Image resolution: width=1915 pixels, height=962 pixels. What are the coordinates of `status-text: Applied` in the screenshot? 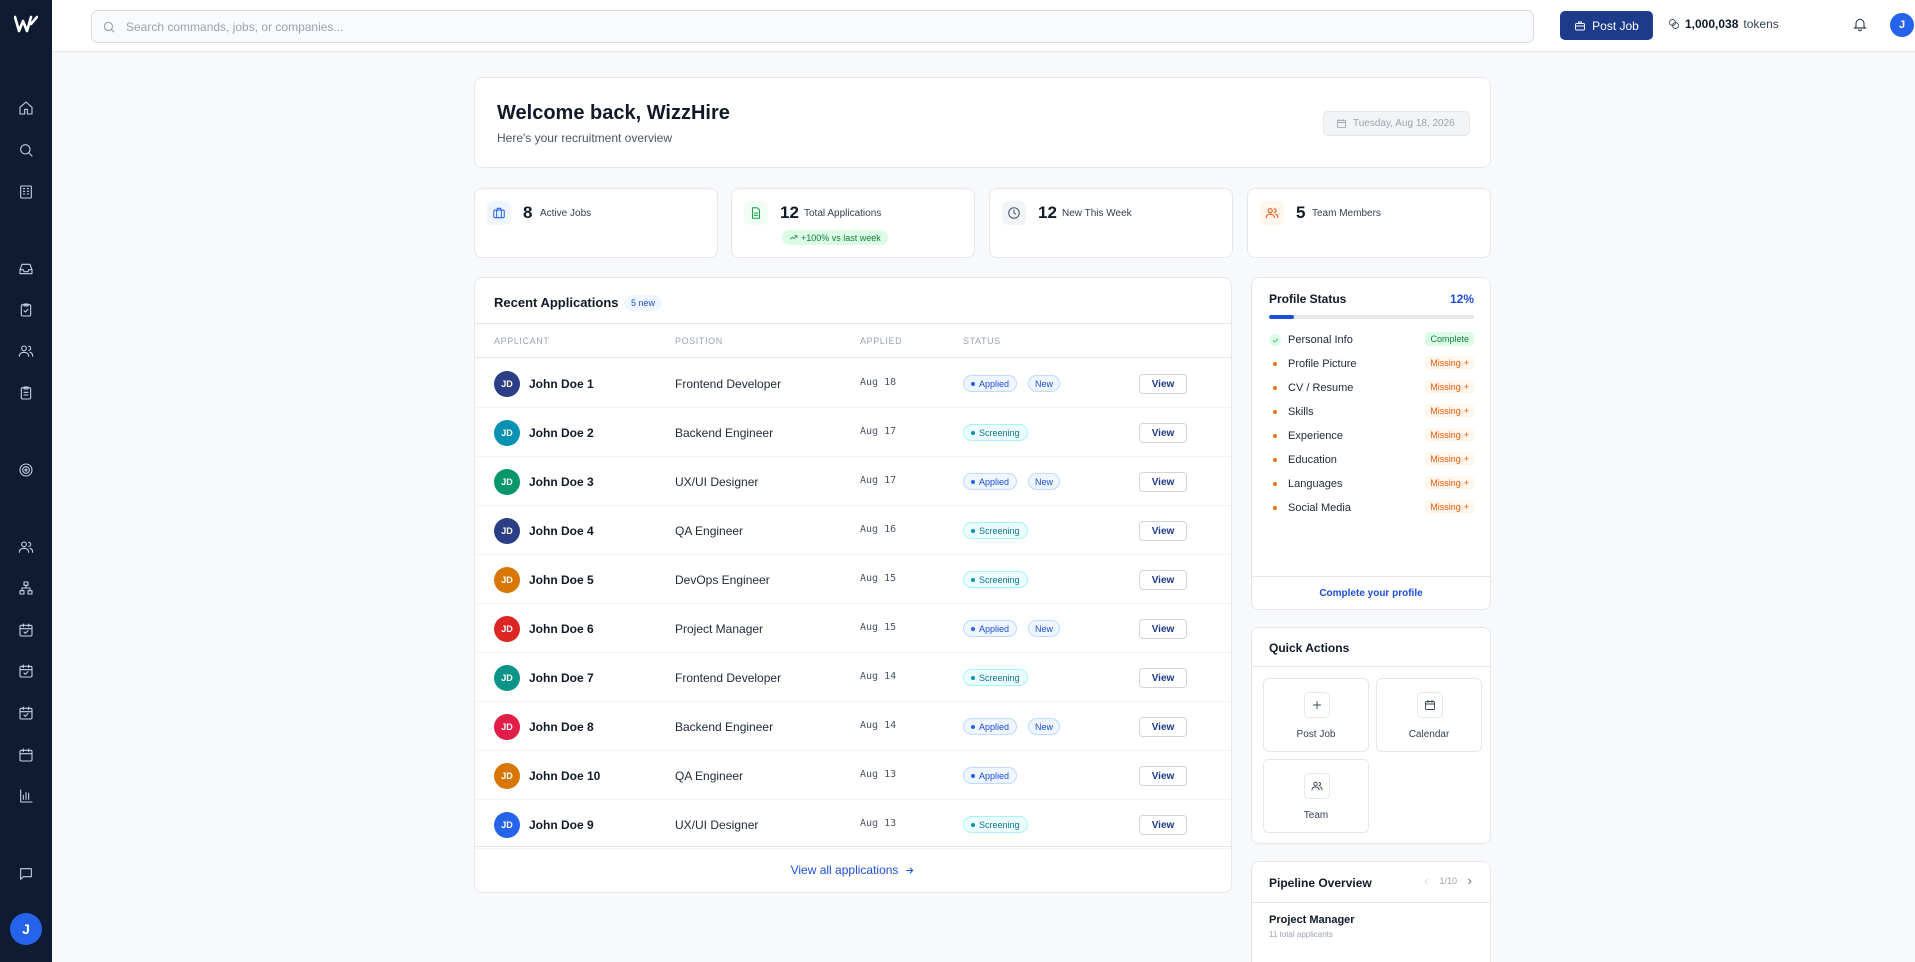 It's located at (994, 628).